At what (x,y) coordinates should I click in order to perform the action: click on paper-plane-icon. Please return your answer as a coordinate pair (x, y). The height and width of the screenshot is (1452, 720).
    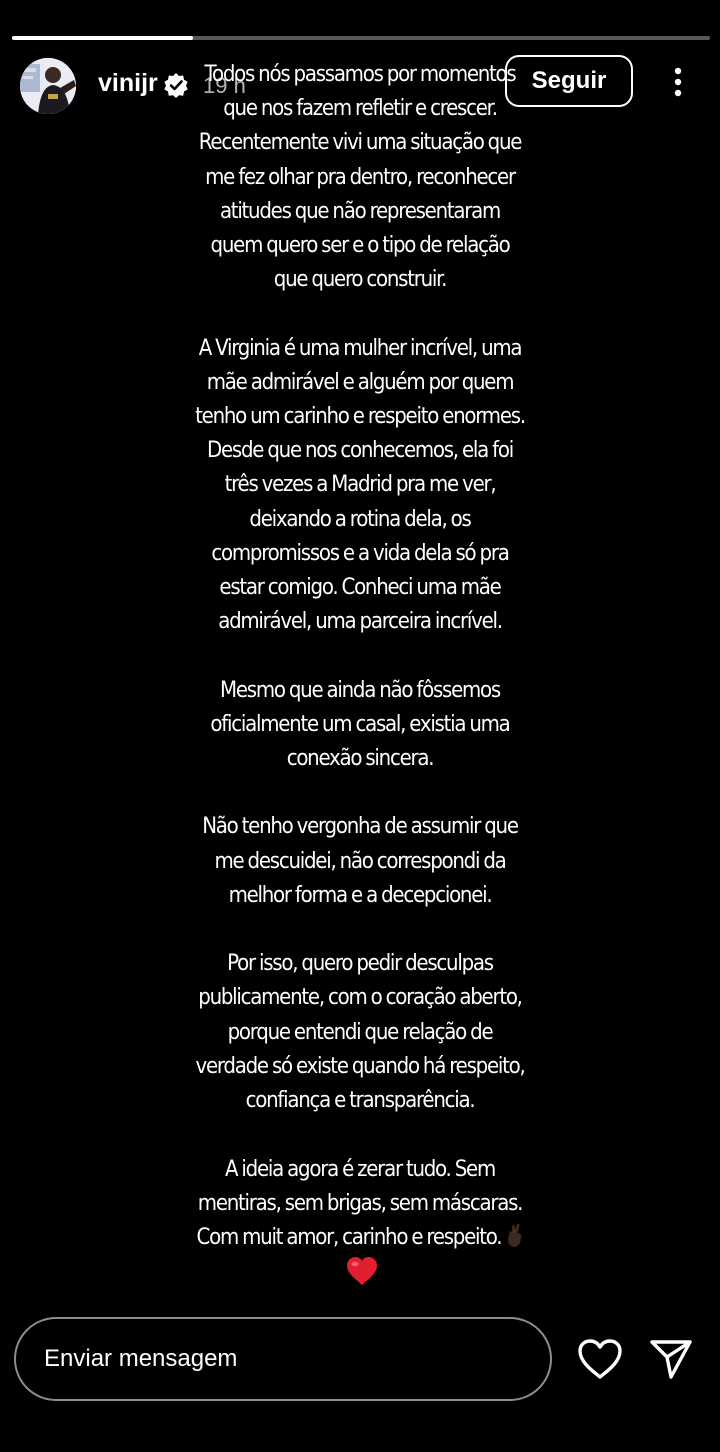
    Looking at the image, I should click on (671, 1358).